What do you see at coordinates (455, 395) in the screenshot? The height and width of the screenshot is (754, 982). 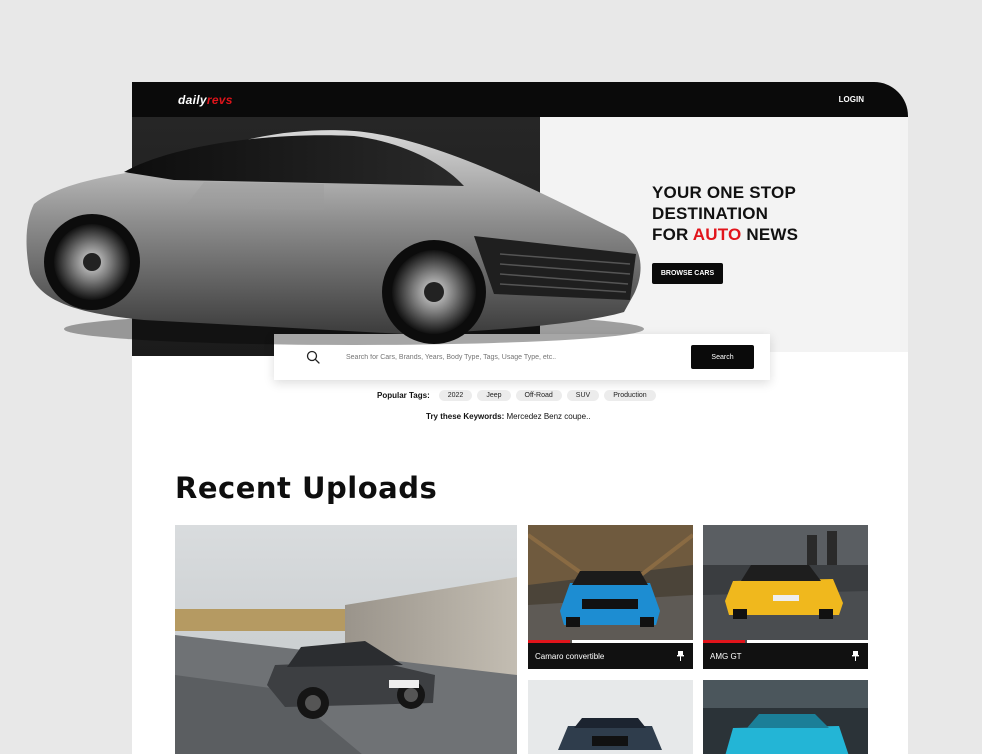 I see `tag-2022: 2022` at bounding box center [455, 395].